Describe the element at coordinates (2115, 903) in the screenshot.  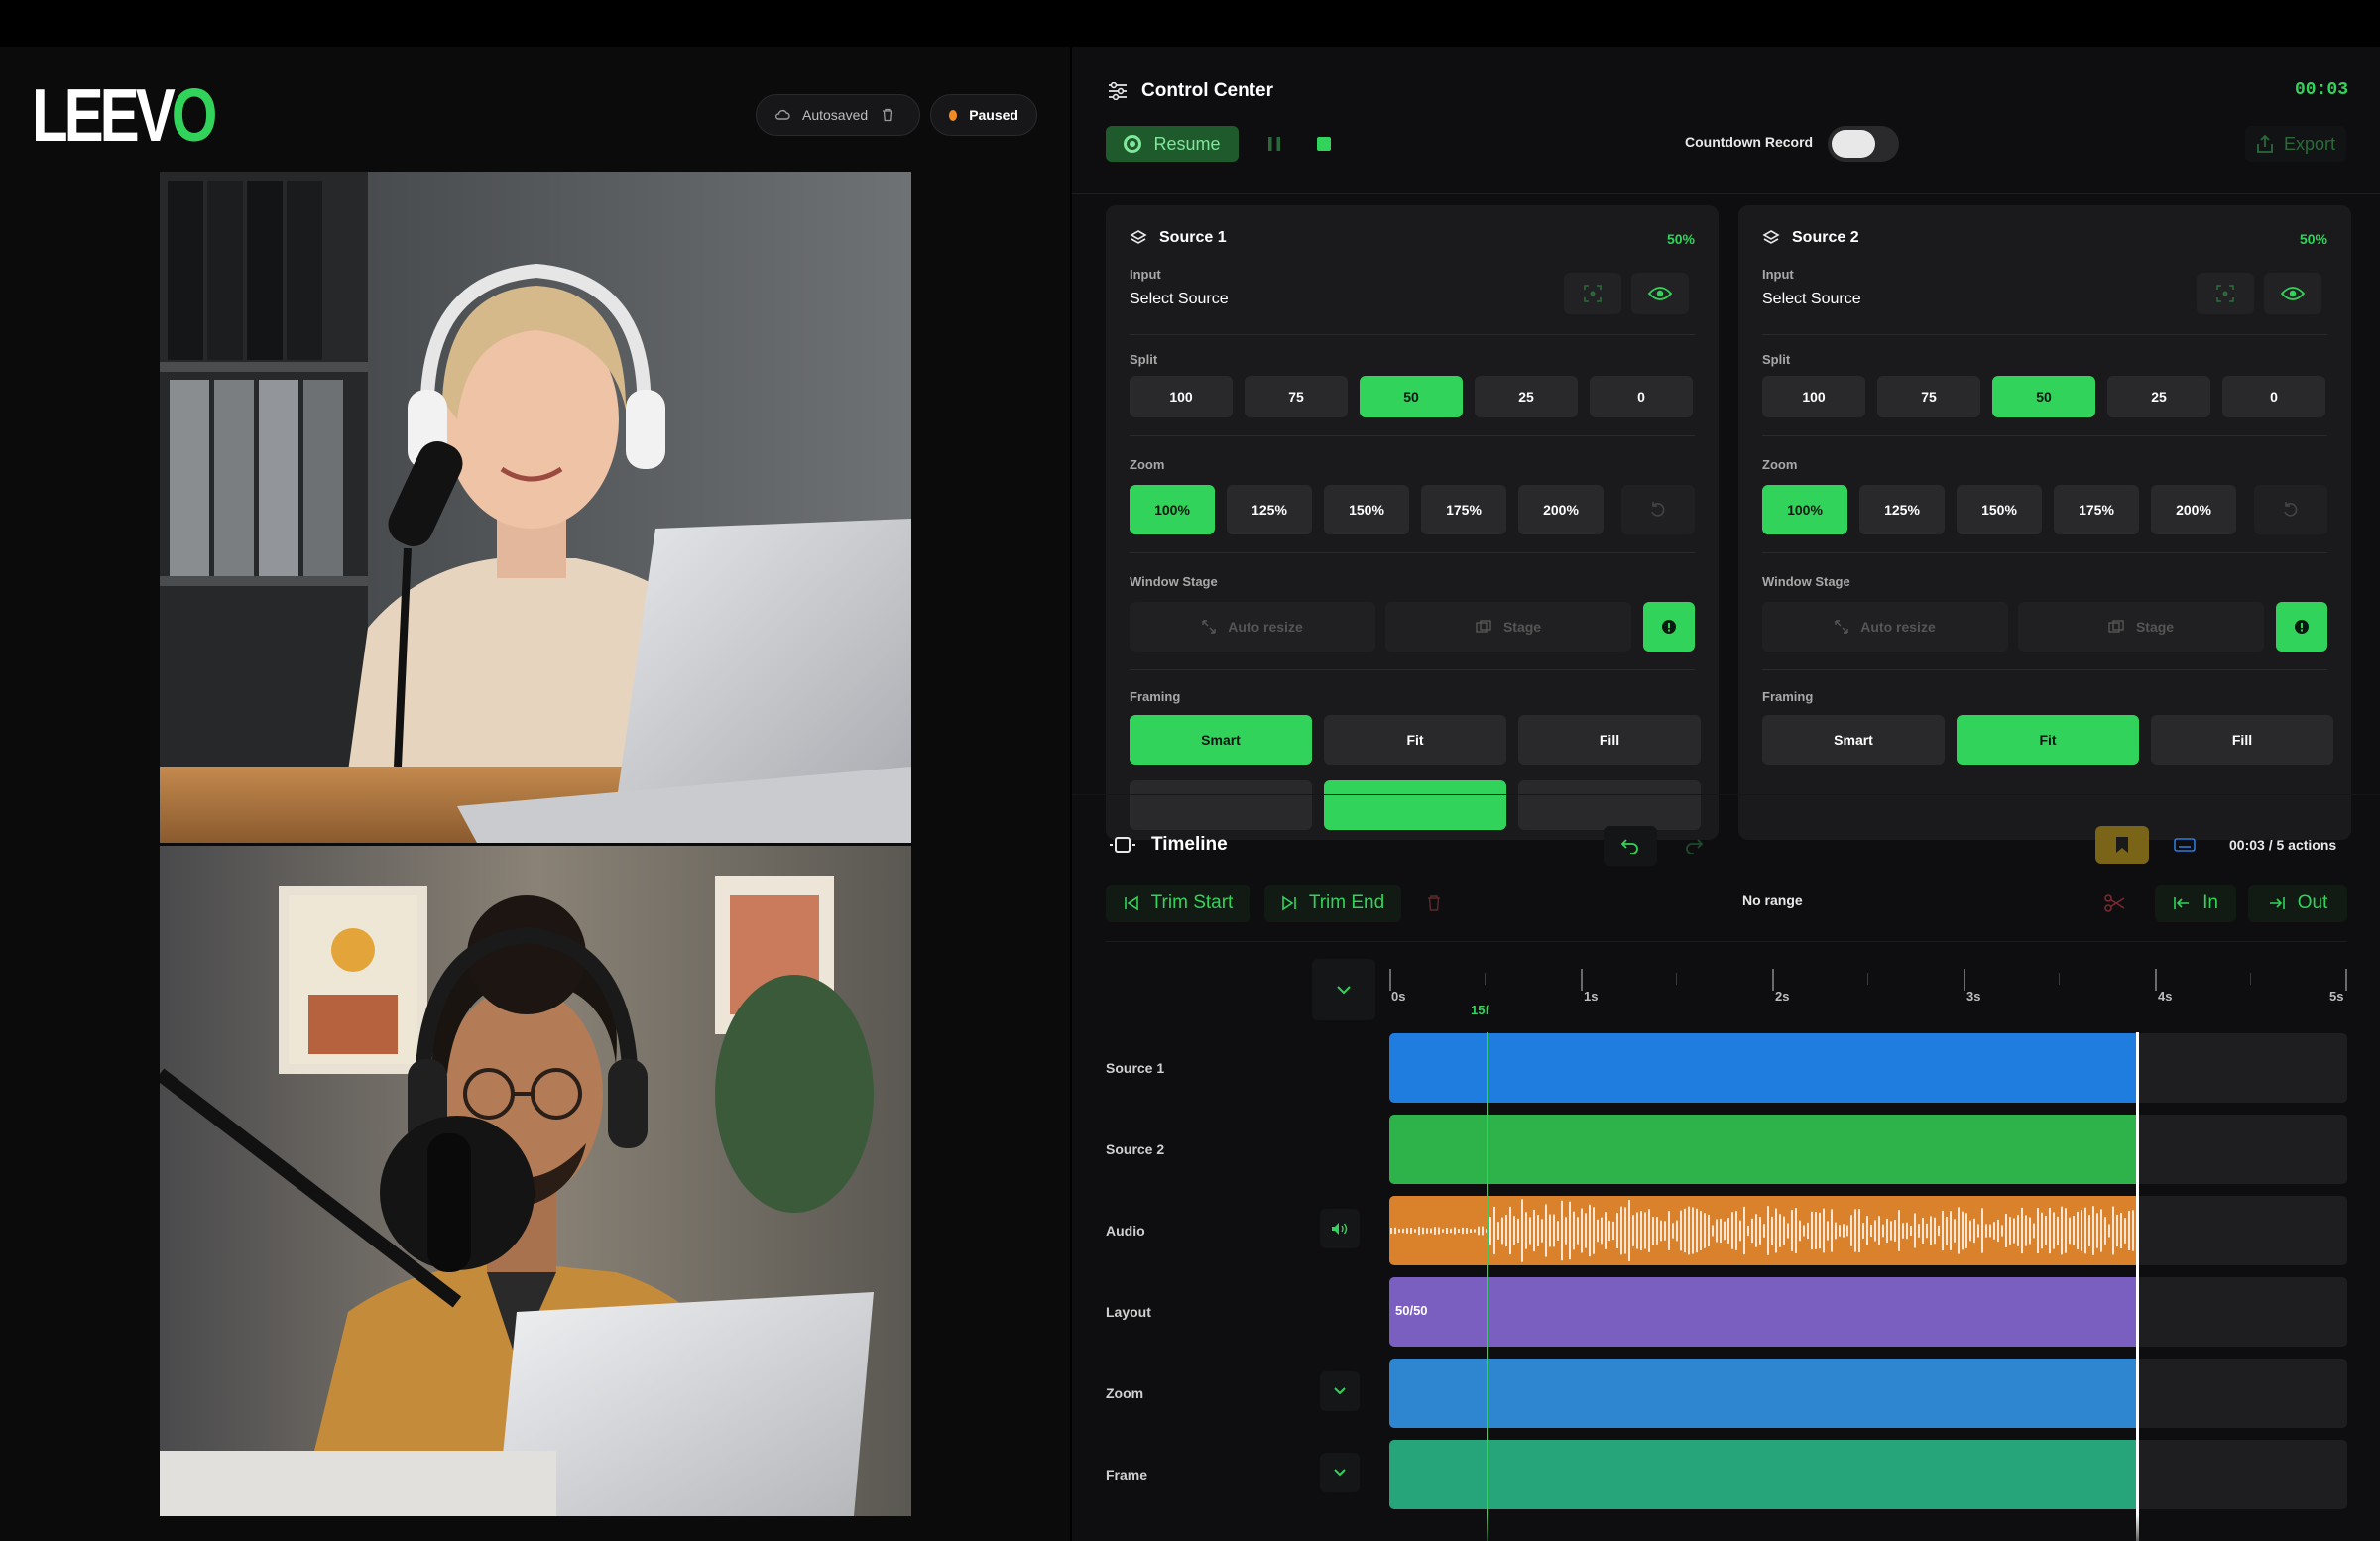
I see `cut-button` at that location.